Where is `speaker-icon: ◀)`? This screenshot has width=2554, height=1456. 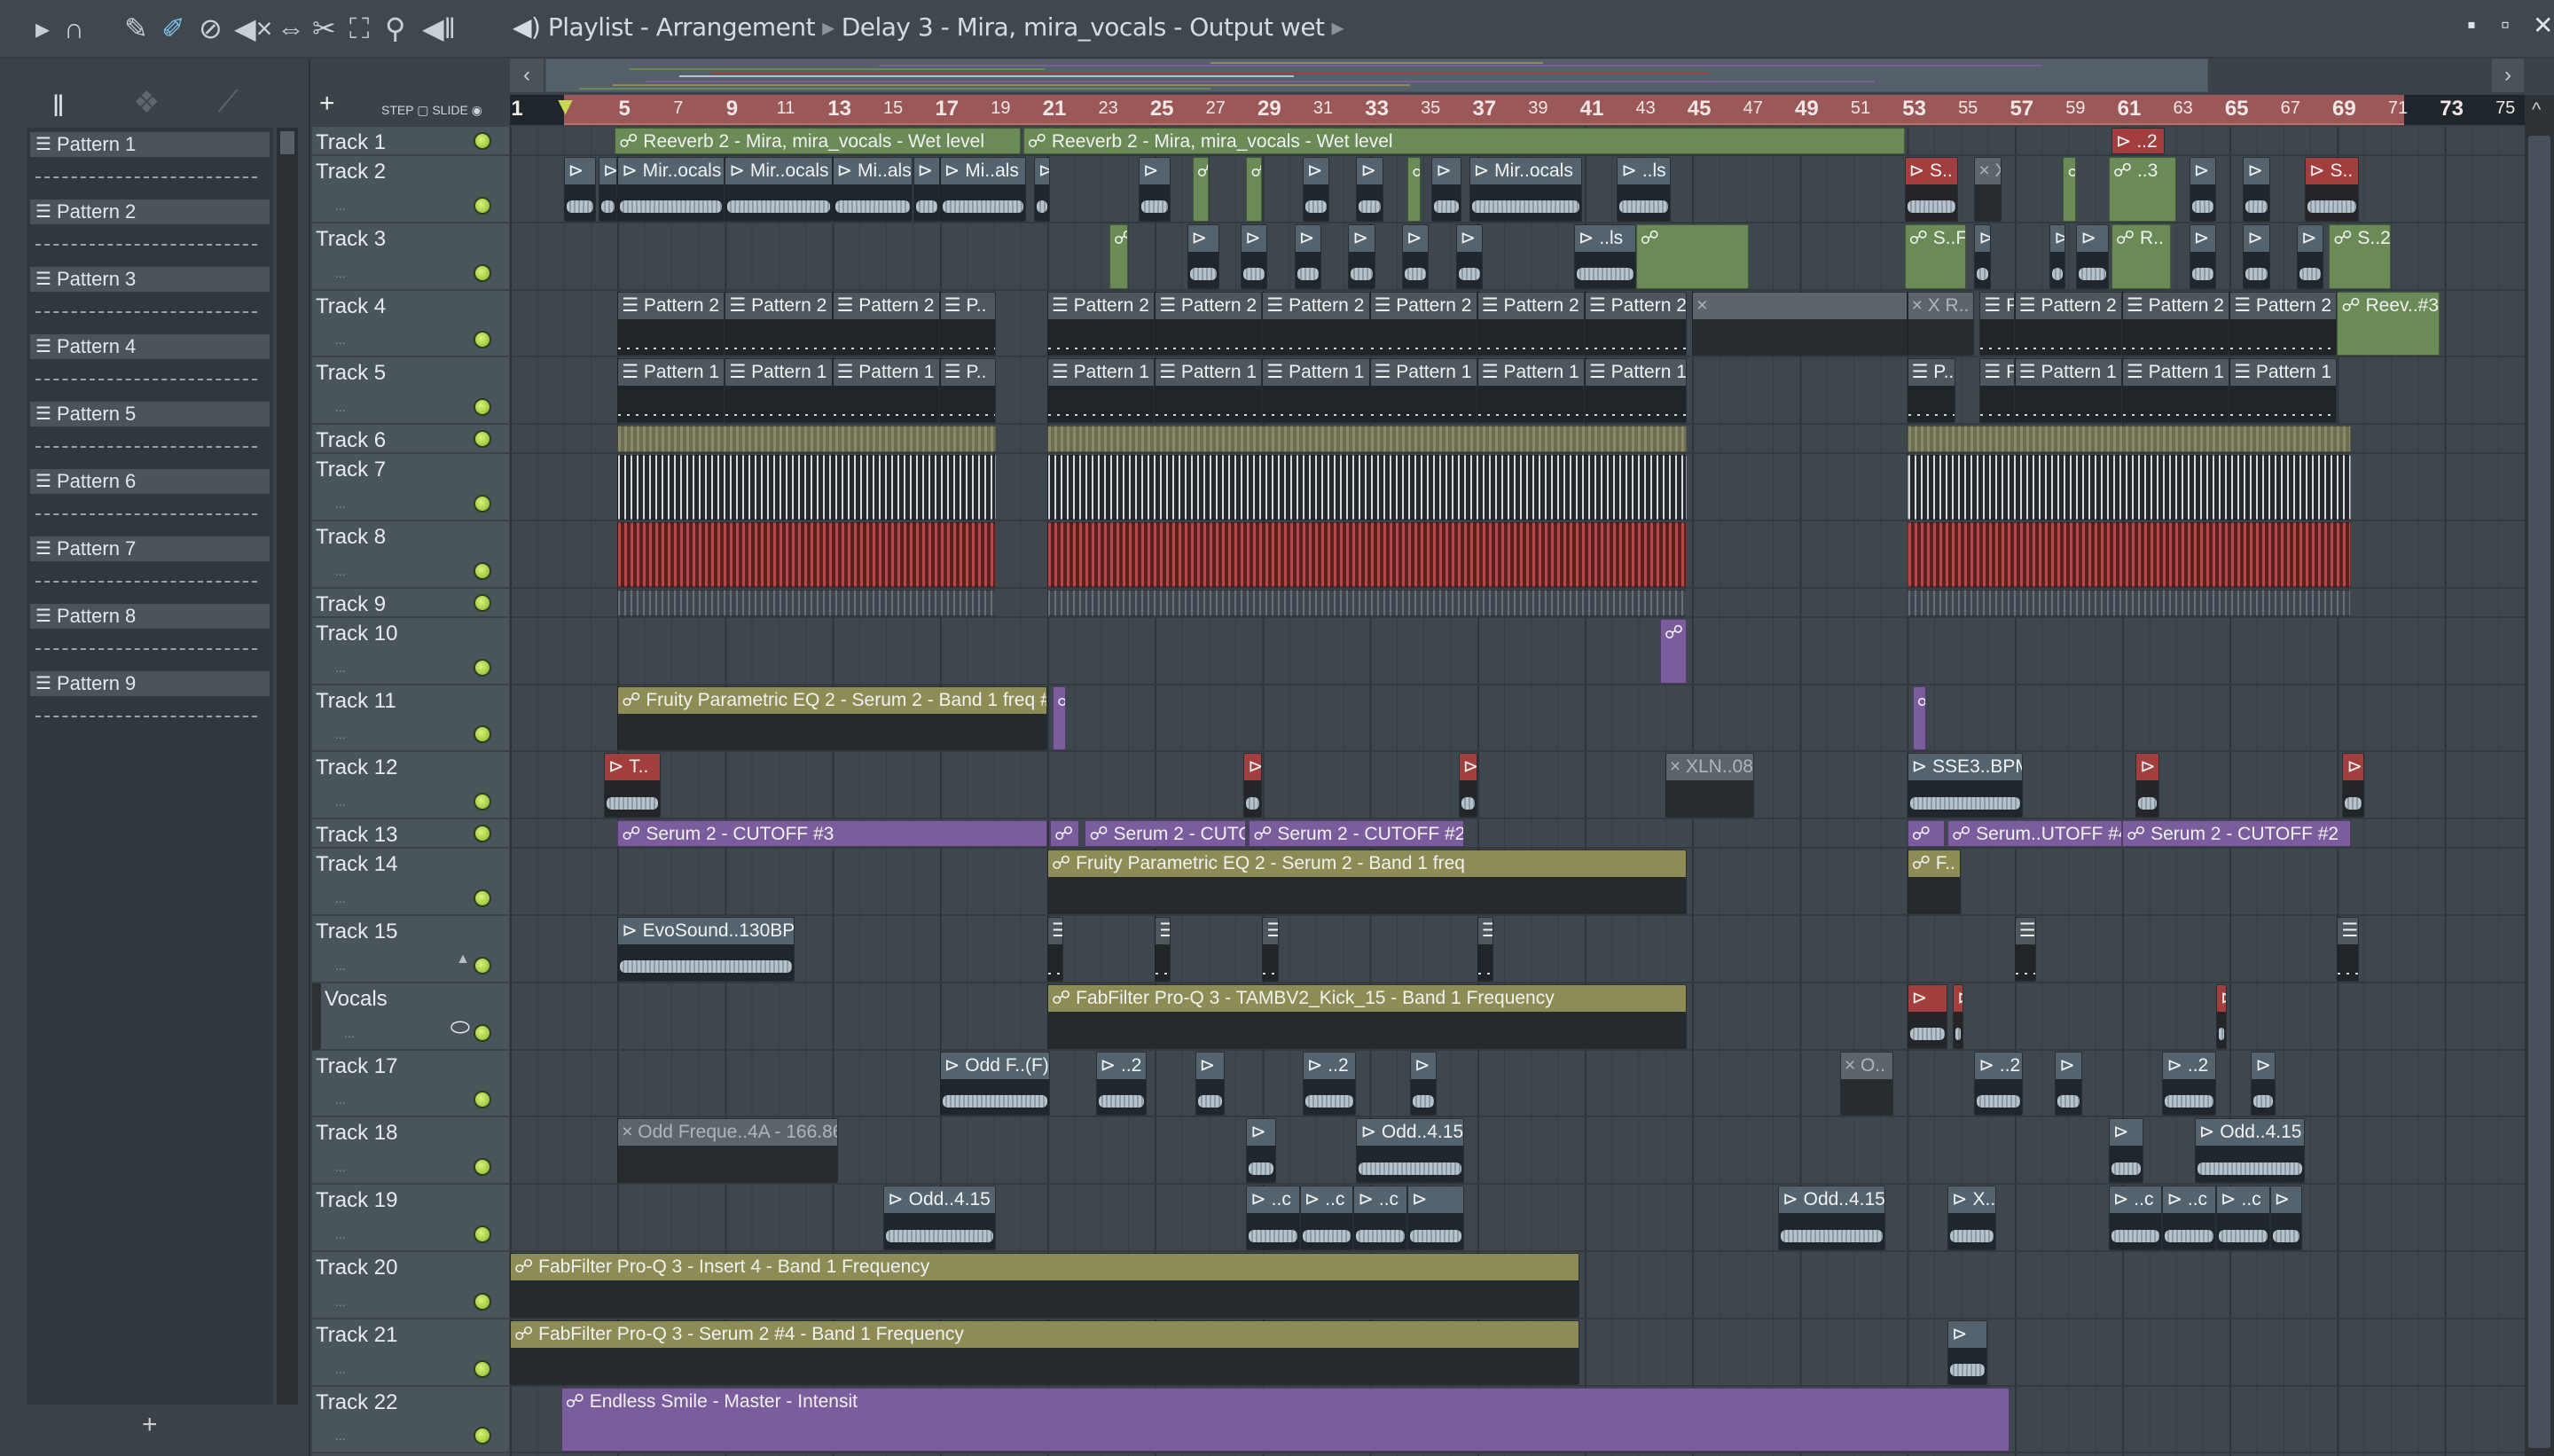 speaker-icon: ◀) is located at coordinates (527, 27).